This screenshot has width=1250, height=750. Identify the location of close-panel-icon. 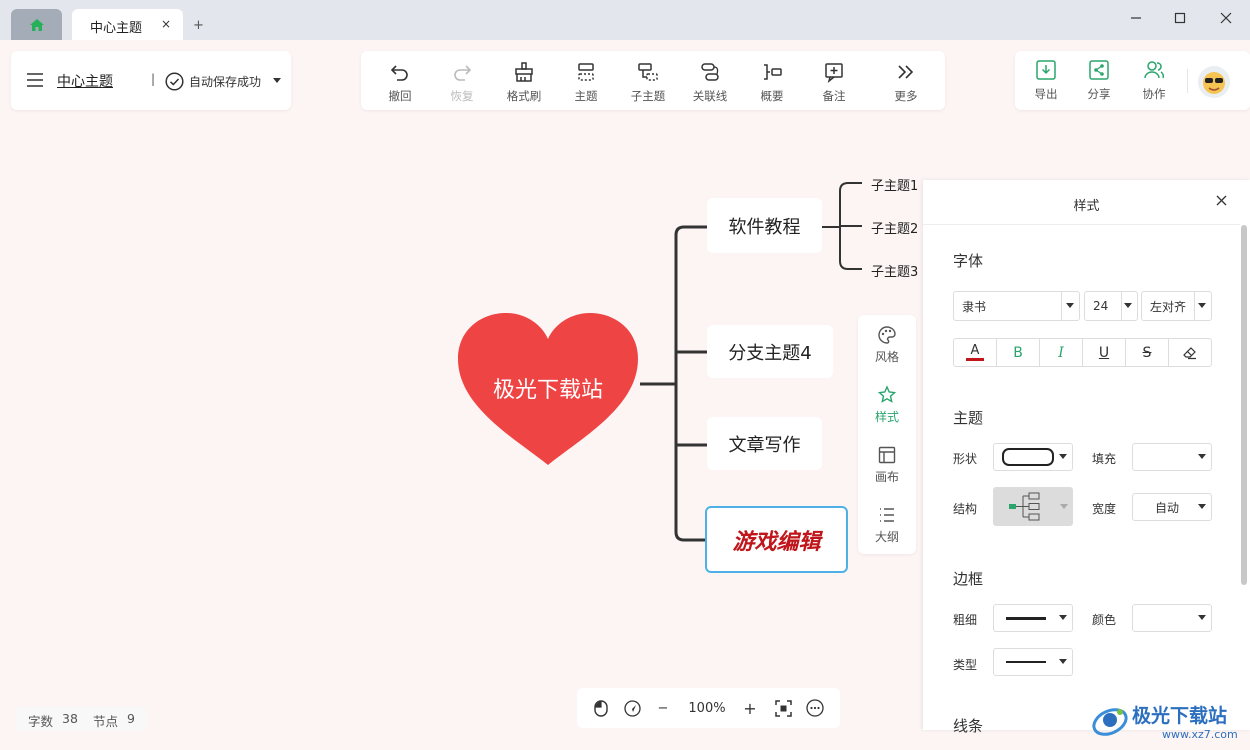
(1221, 200).